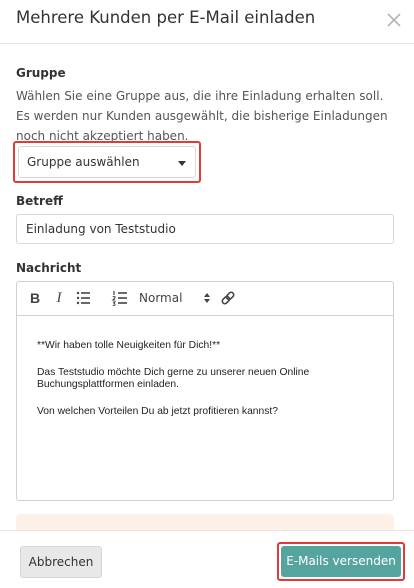 This screenshot has height=588, width=414. Describe the element at coordinates (41, 73) in the screenshot. I see `group-label: Gruppe` at that location.